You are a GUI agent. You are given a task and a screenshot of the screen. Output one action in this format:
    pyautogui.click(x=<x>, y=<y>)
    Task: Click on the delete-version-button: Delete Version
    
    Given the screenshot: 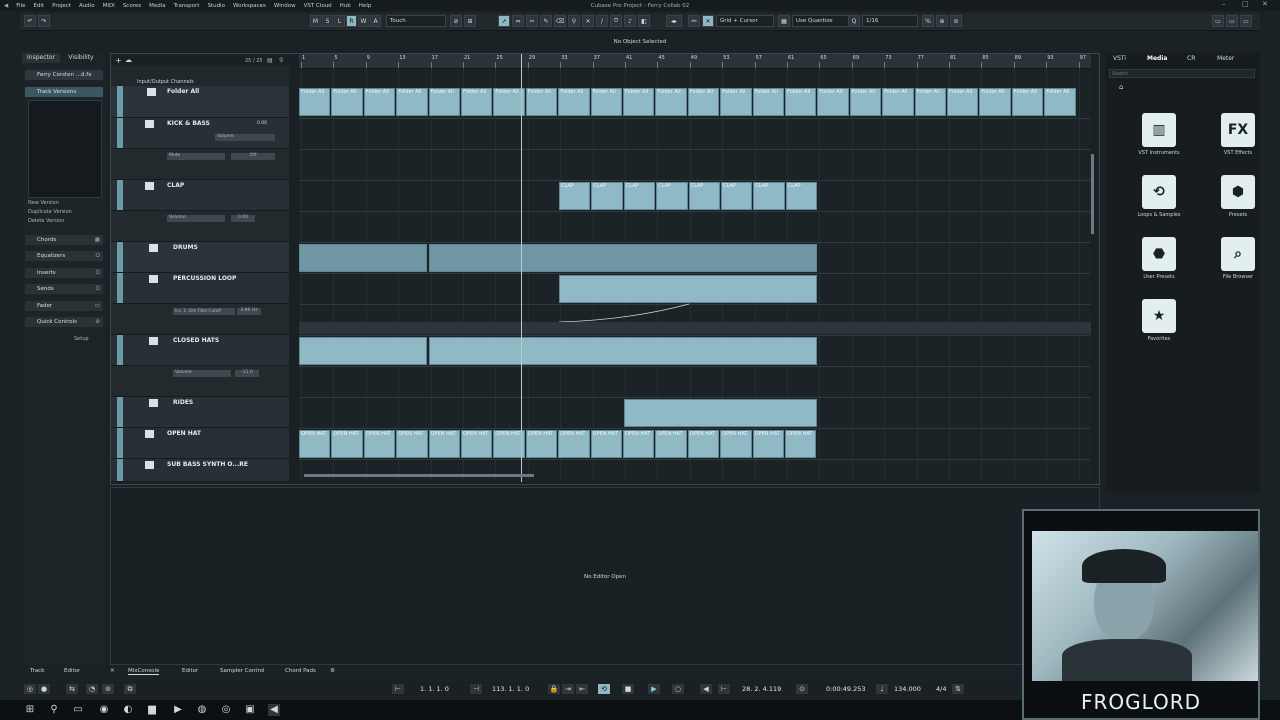 What is the action you would take?
    pyautogui.click(x=46, y=221)
    